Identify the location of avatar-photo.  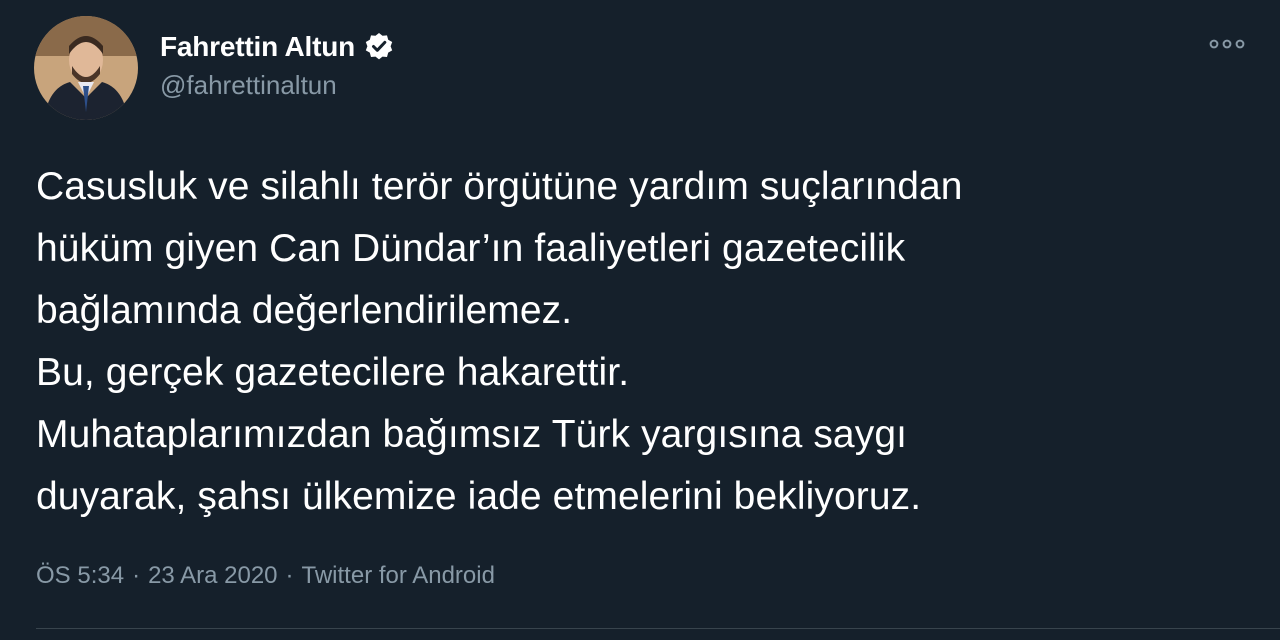
(86, 68).